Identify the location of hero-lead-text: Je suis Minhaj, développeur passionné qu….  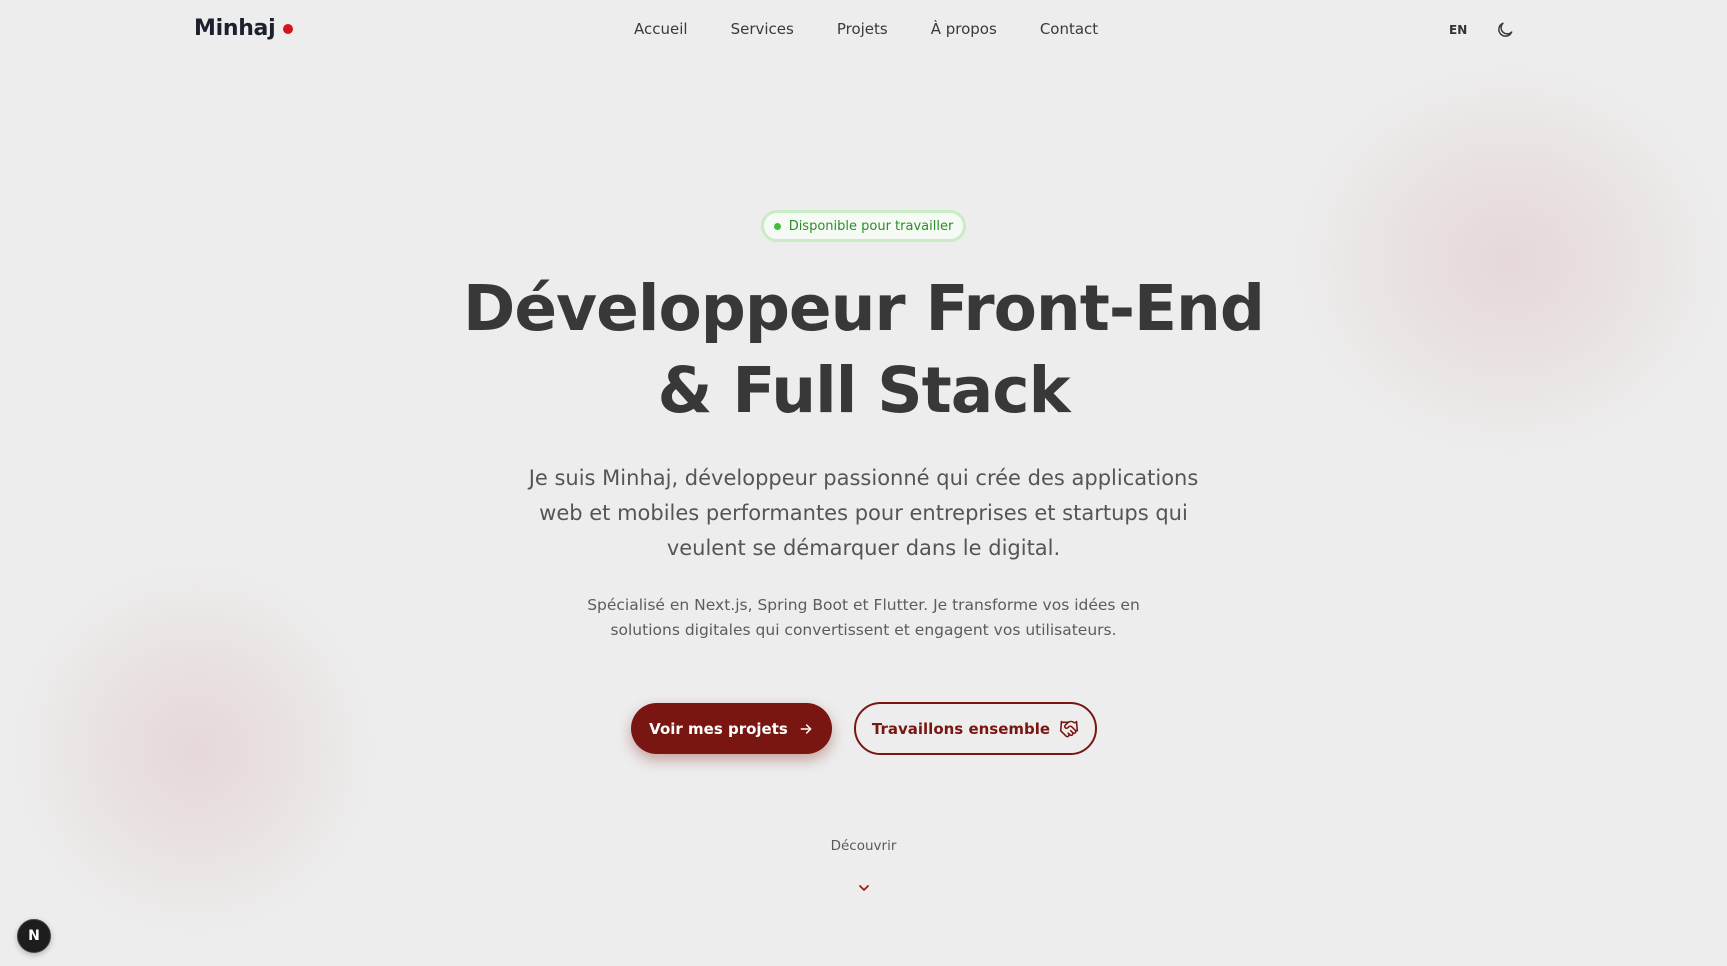
(863, 513).